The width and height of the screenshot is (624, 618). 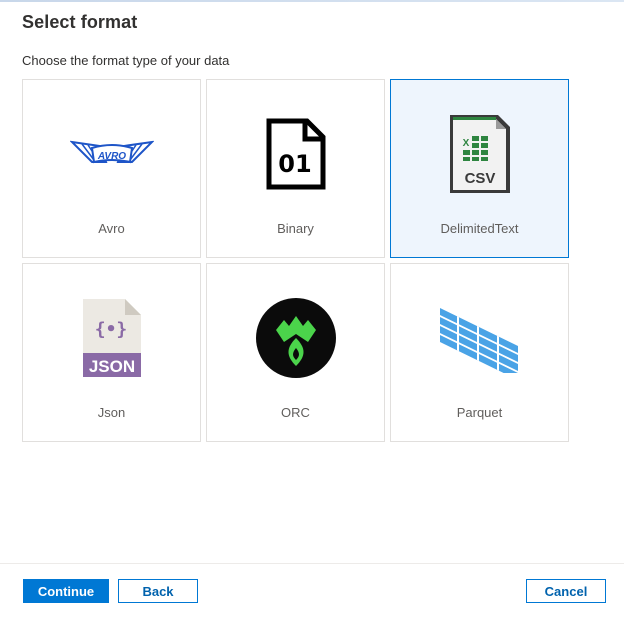 I want to click on binary-file-icon: 01, so click(x=296, y=154).